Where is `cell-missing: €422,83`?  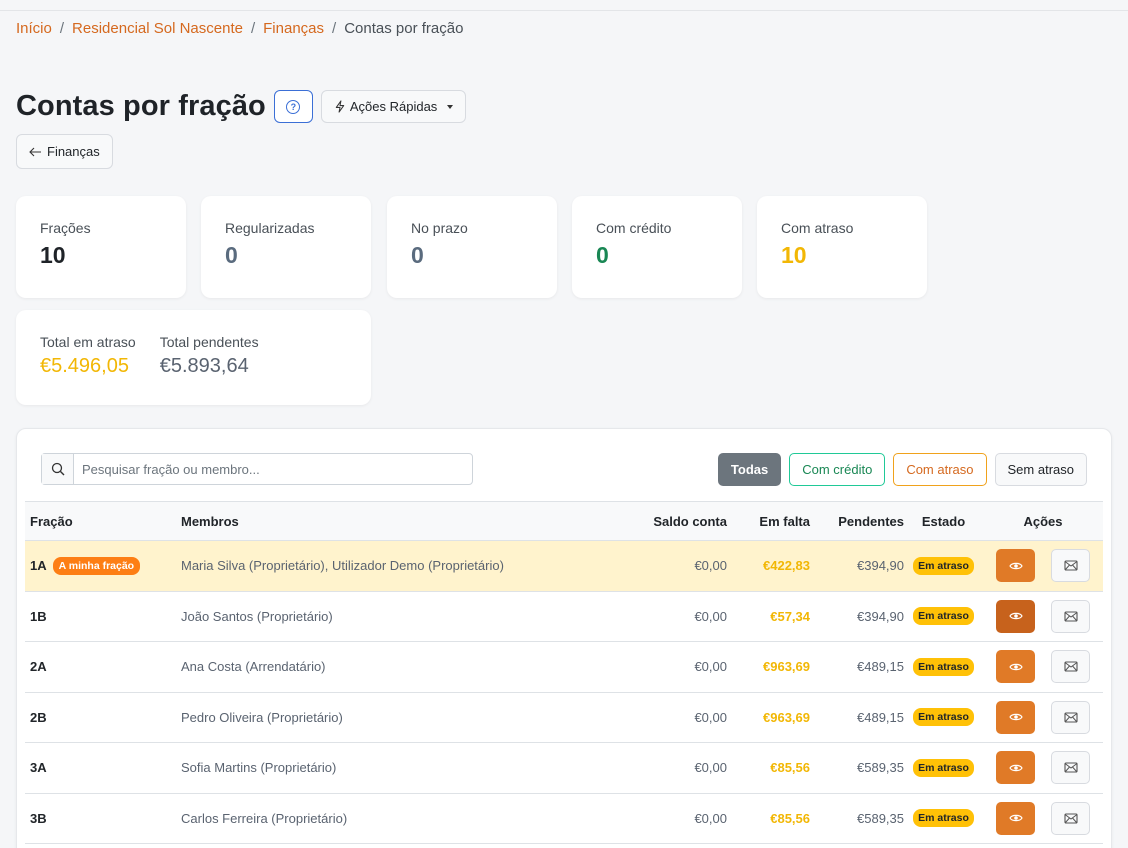
cell-missing: €422,83 is located at coordinates (768, 566).